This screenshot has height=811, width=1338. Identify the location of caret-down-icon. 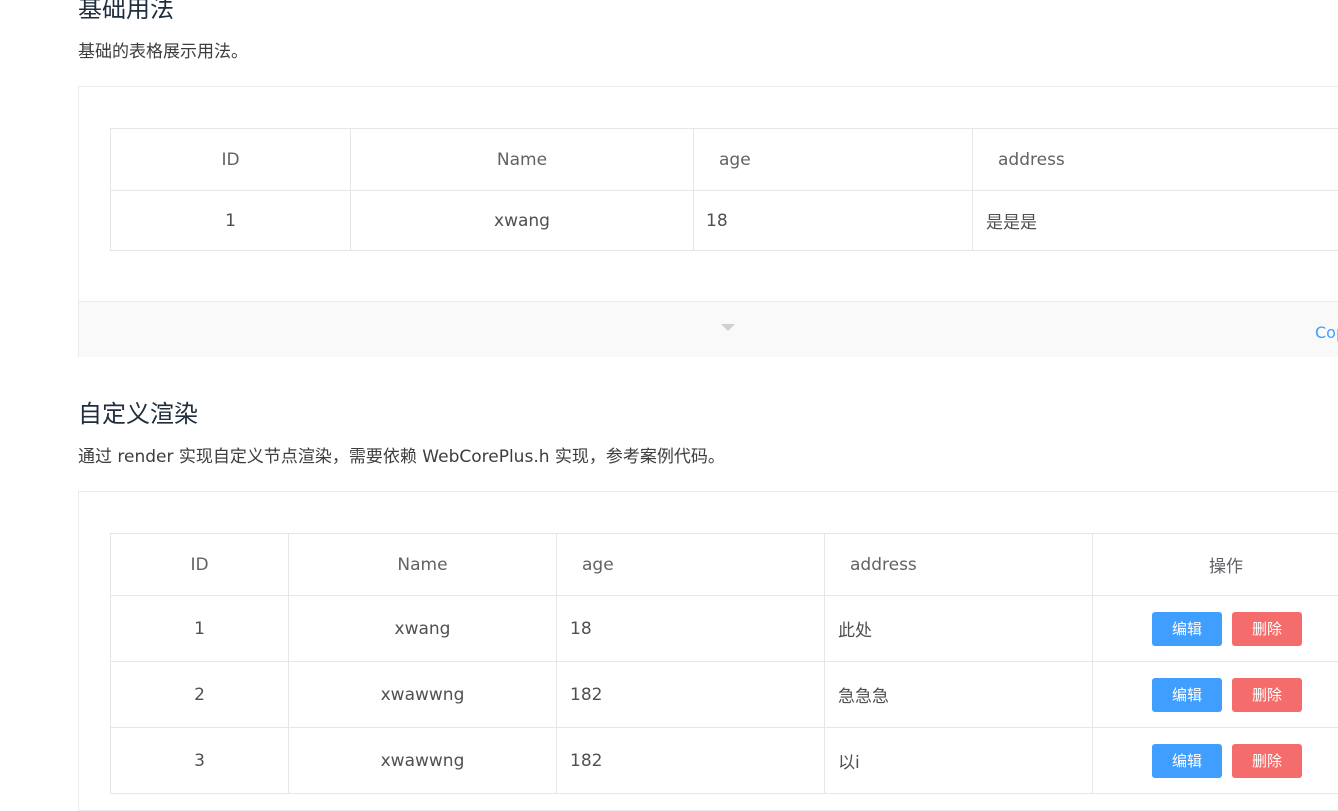
(728, 327).